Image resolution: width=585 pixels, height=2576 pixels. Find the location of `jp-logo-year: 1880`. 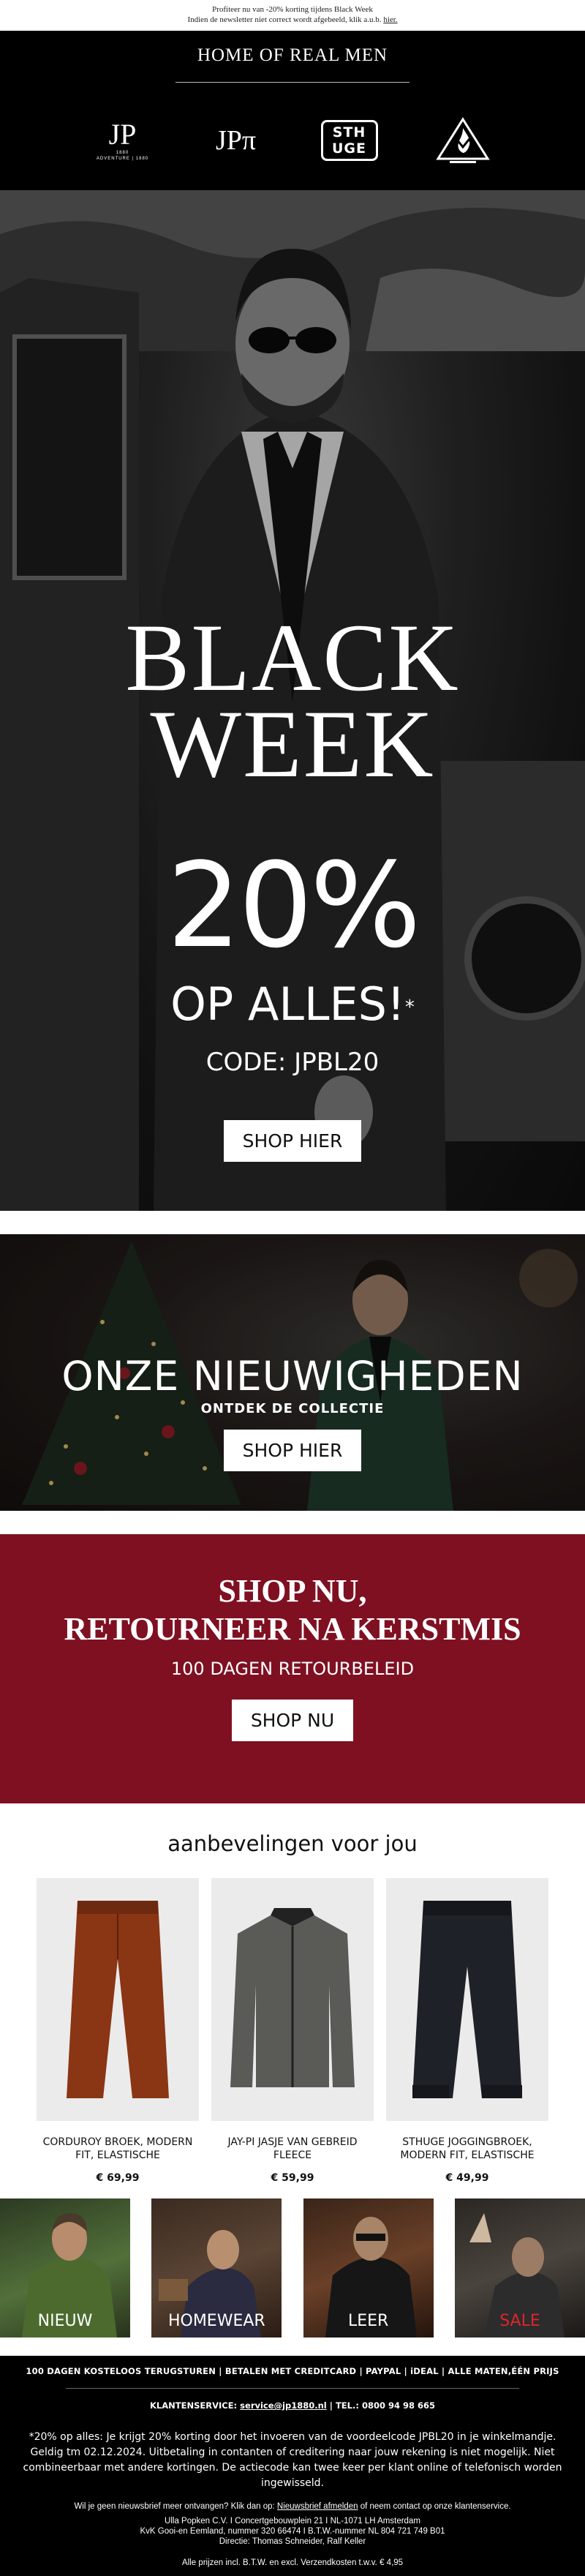

jp-logo-year: 1880 is located at coordinates (122, 153).